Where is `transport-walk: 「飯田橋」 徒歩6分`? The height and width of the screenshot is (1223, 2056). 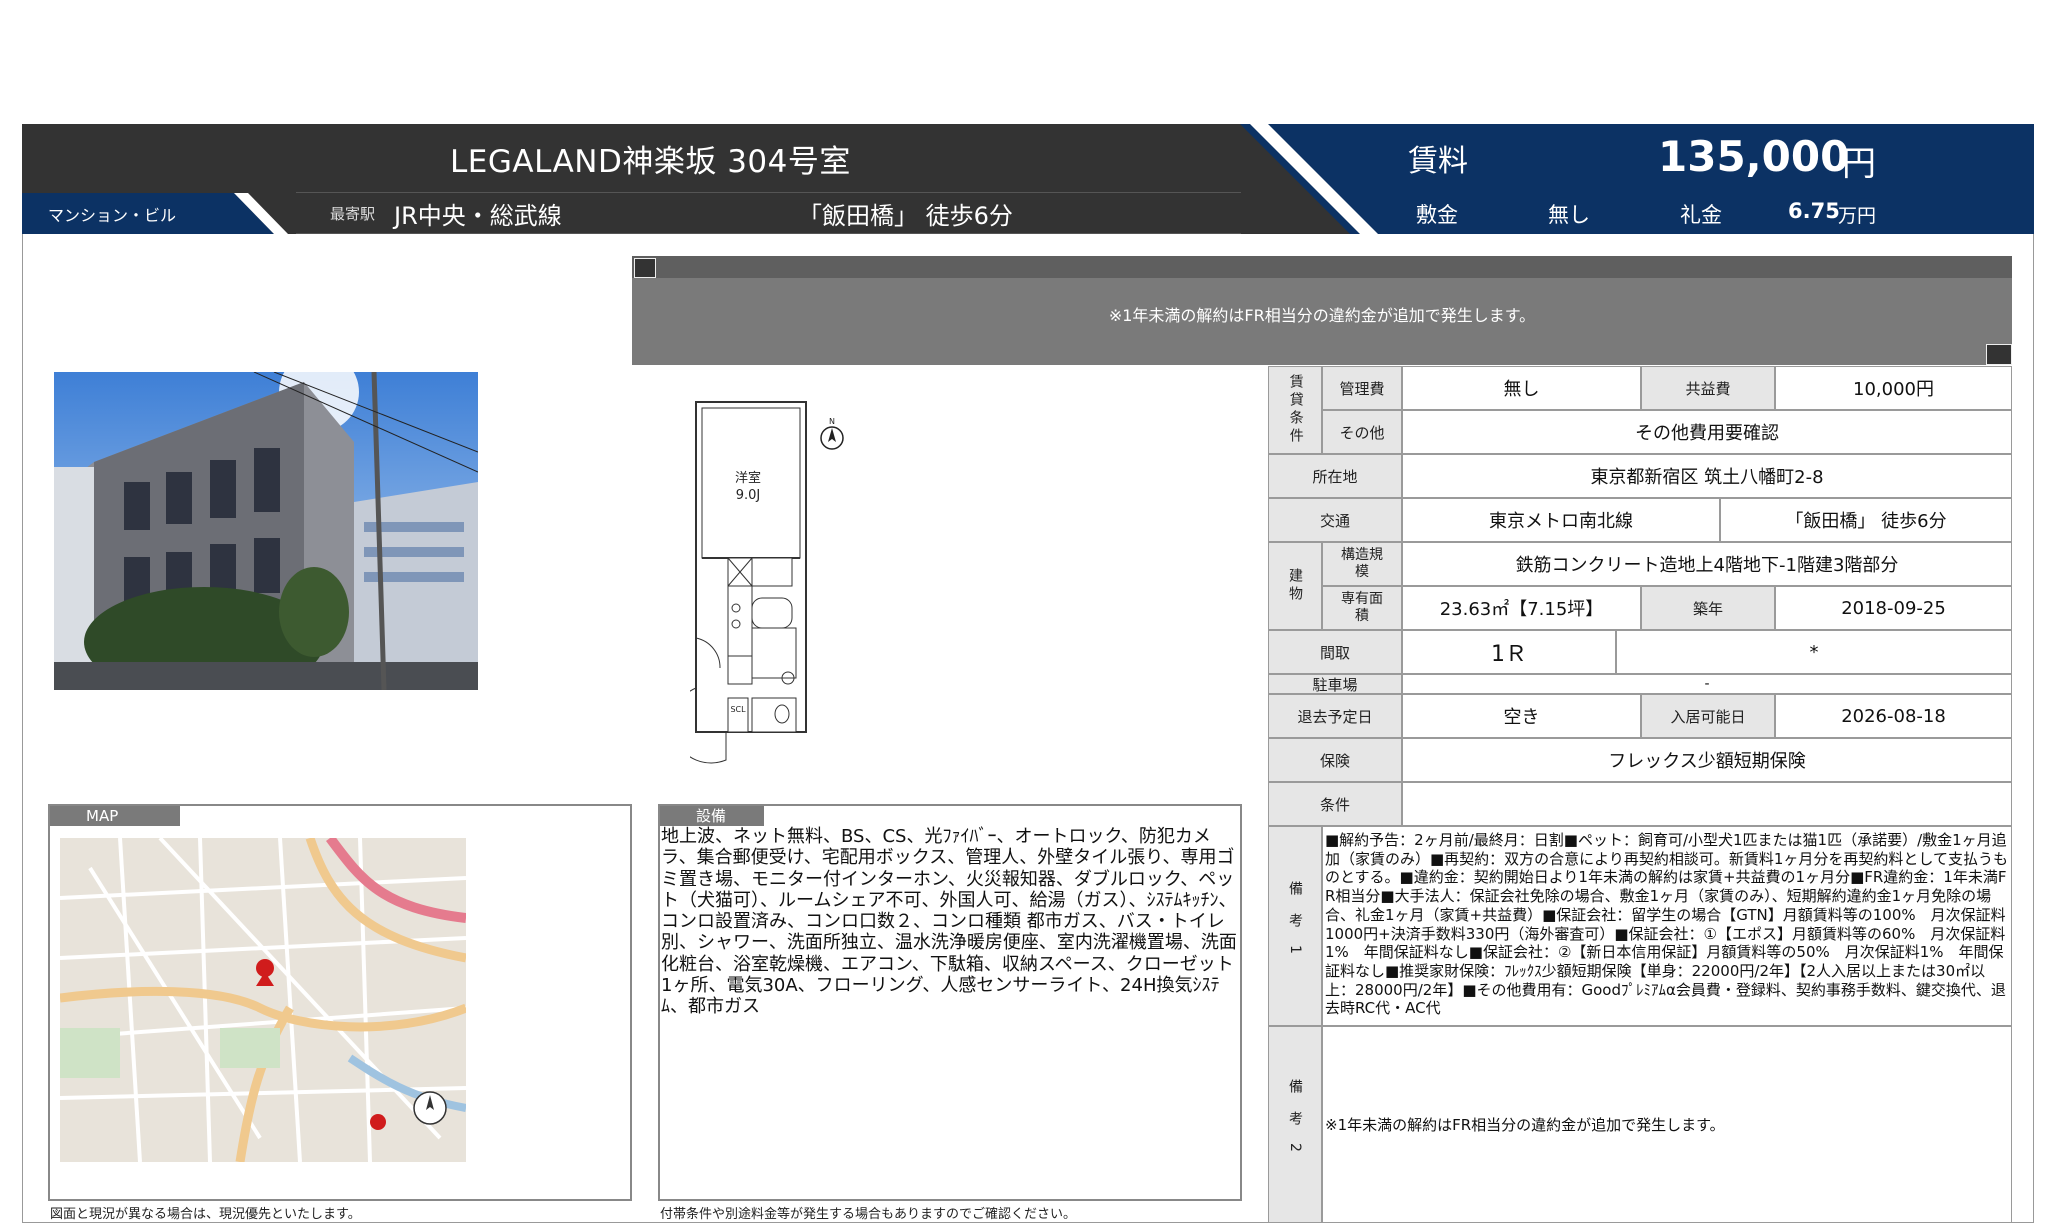
transport-walk: 「飯田橋」 徒歩6分 is located at coordinates (1866, 520).